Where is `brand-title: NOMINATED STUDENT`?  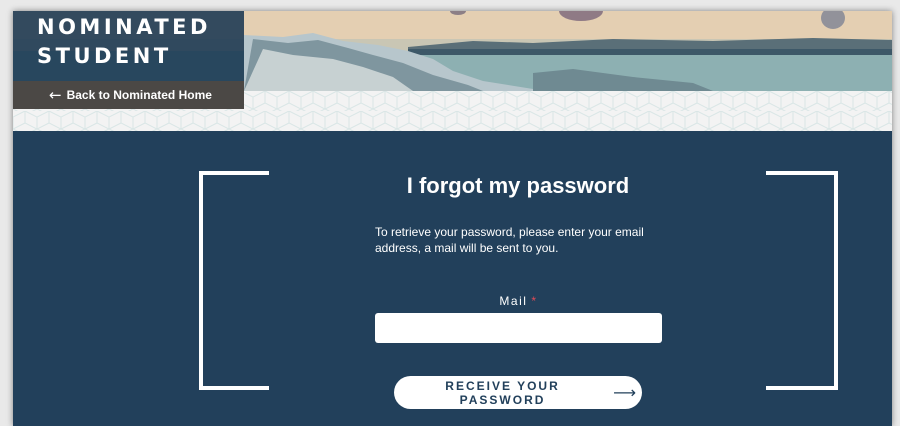
brand-title: NOMINATED STUDENT is located at coordinates (128, 46).